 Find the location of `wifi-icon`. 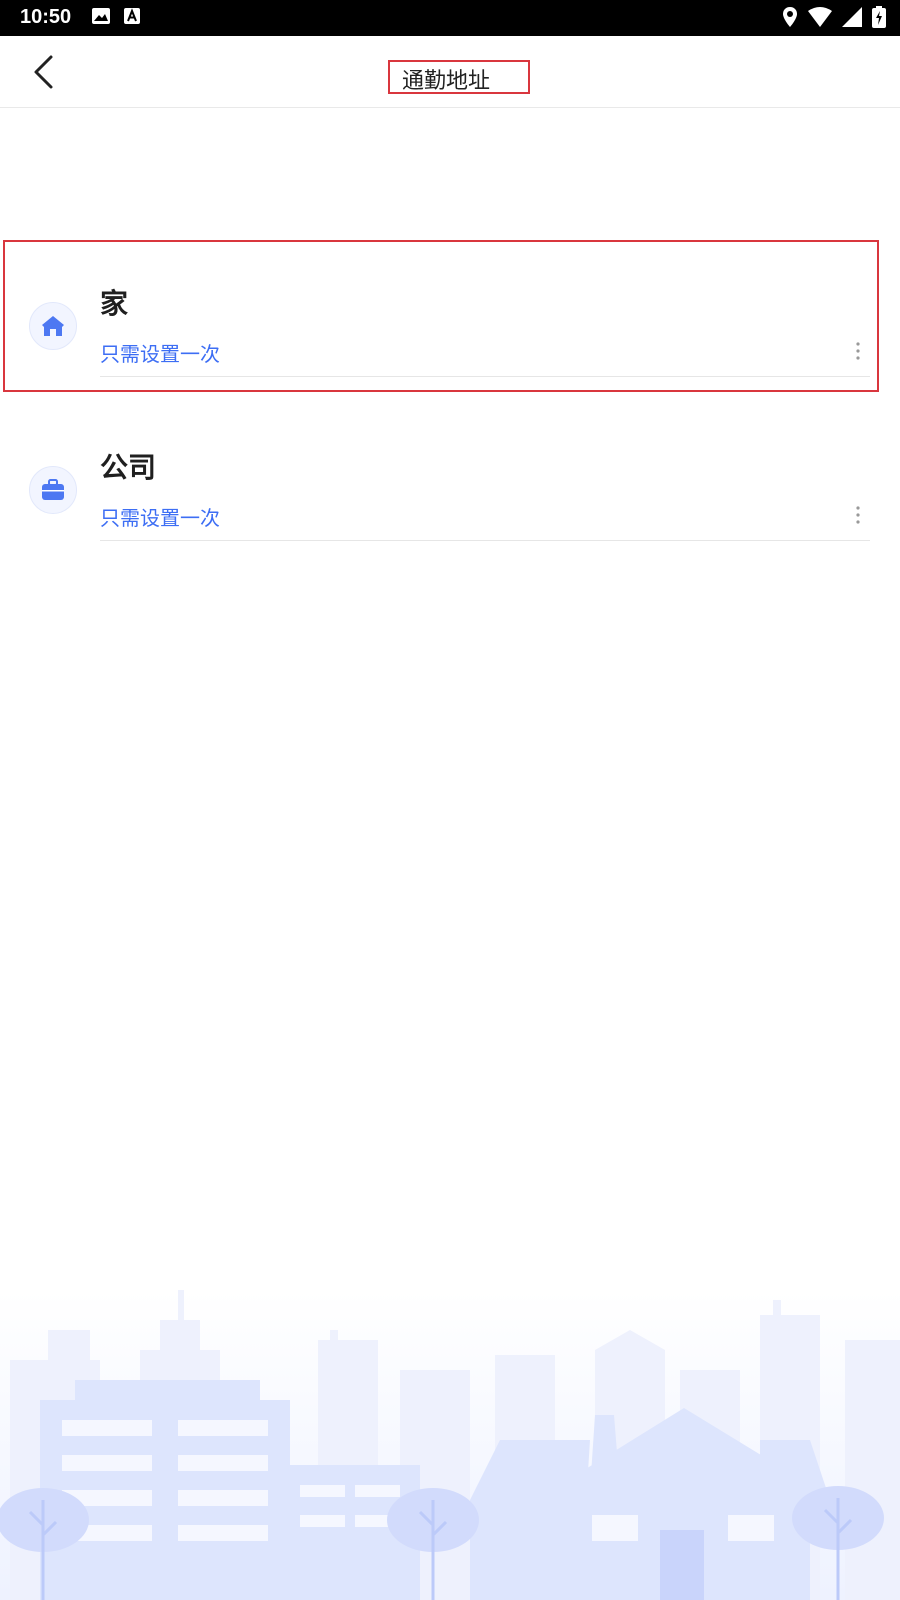

wifi-icon is located at coordinates (820, 17).